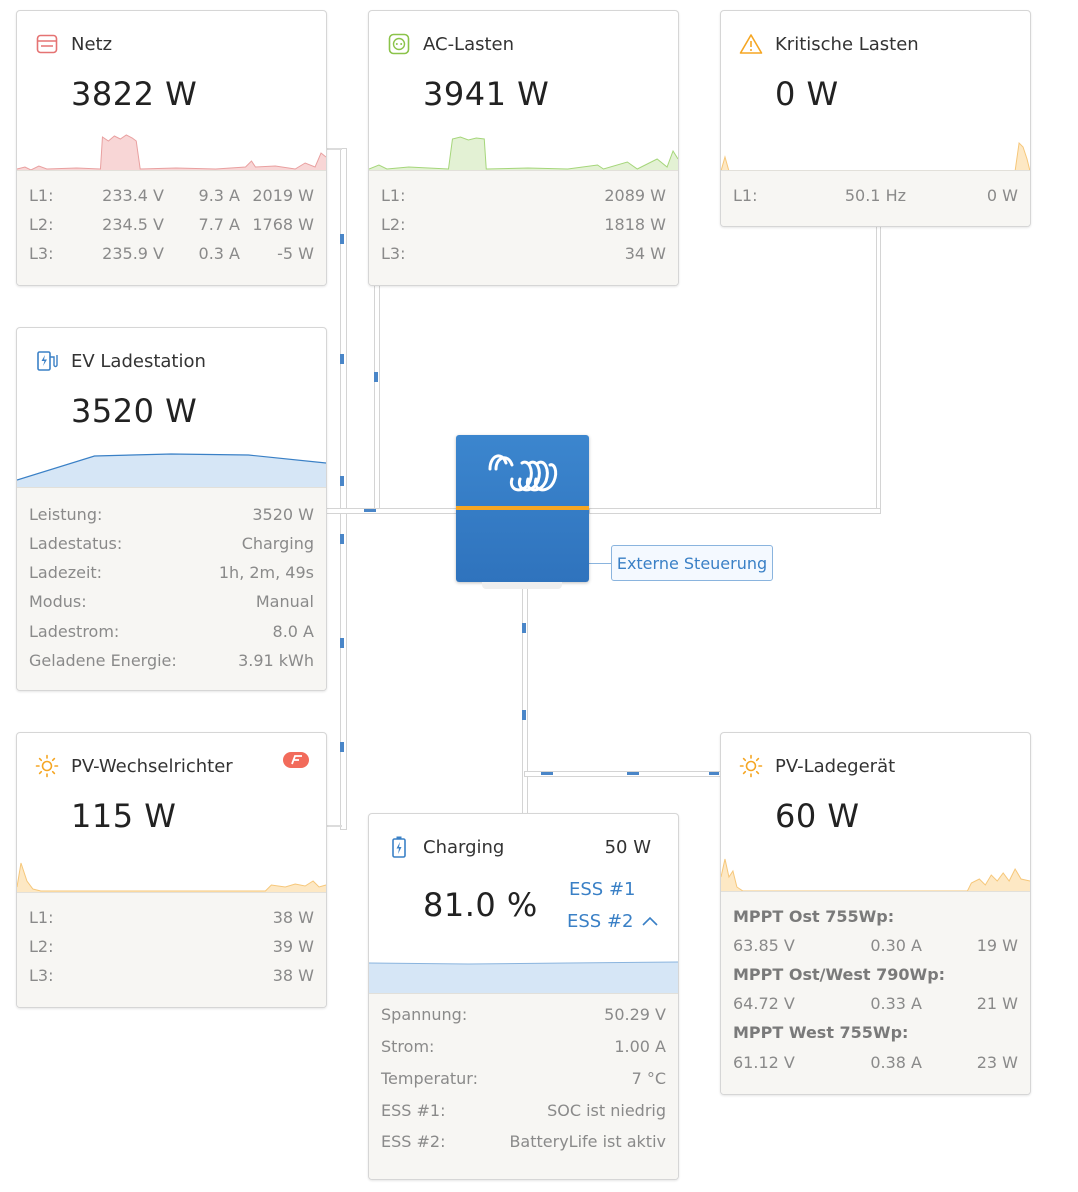 The height and width of the screenshot is (1192, 1078). Describe the element at coordinates (523, 253) in the screenshot. I see `ac-loads-row-l3: L3: 34 W` at that location.